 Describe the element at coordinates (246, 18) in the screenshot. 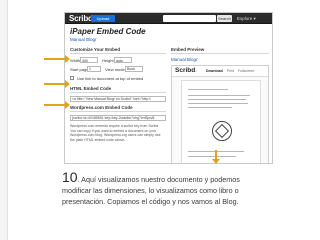

I see `explore-menu: Explore ▾` at that location.